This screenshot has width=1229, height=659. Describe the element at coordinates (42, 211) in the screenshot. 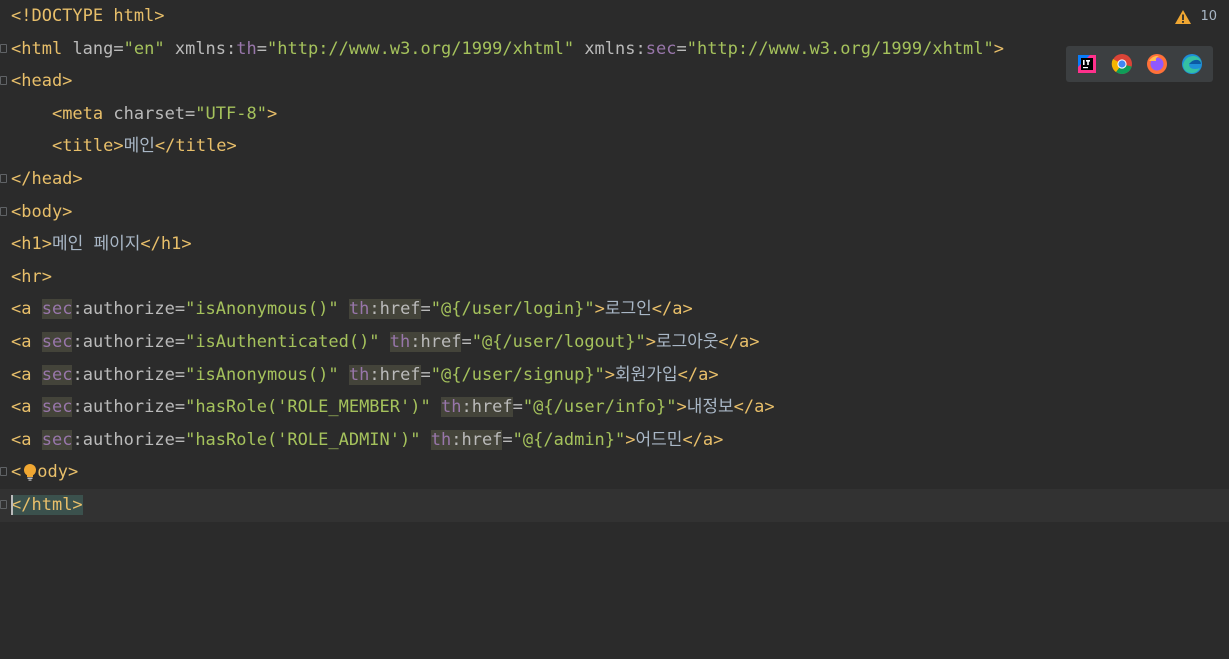

I see `token: <body>` at that location.